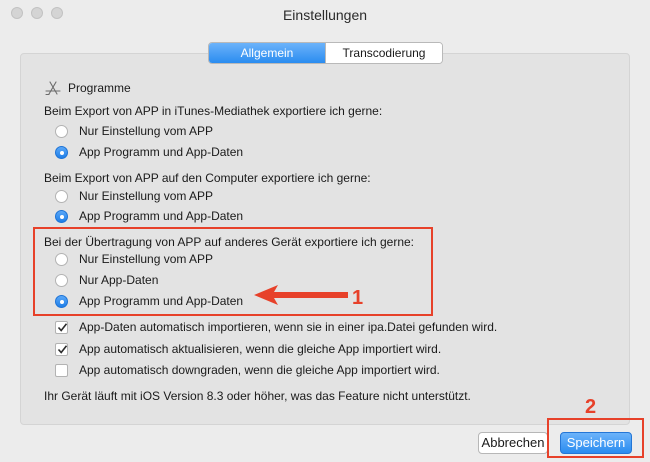 The image size is (650, 462). What do you see at coordinates (233, 271) in the screenshot?
I see `highlight-box-group3` at bounding box center [233, 271].